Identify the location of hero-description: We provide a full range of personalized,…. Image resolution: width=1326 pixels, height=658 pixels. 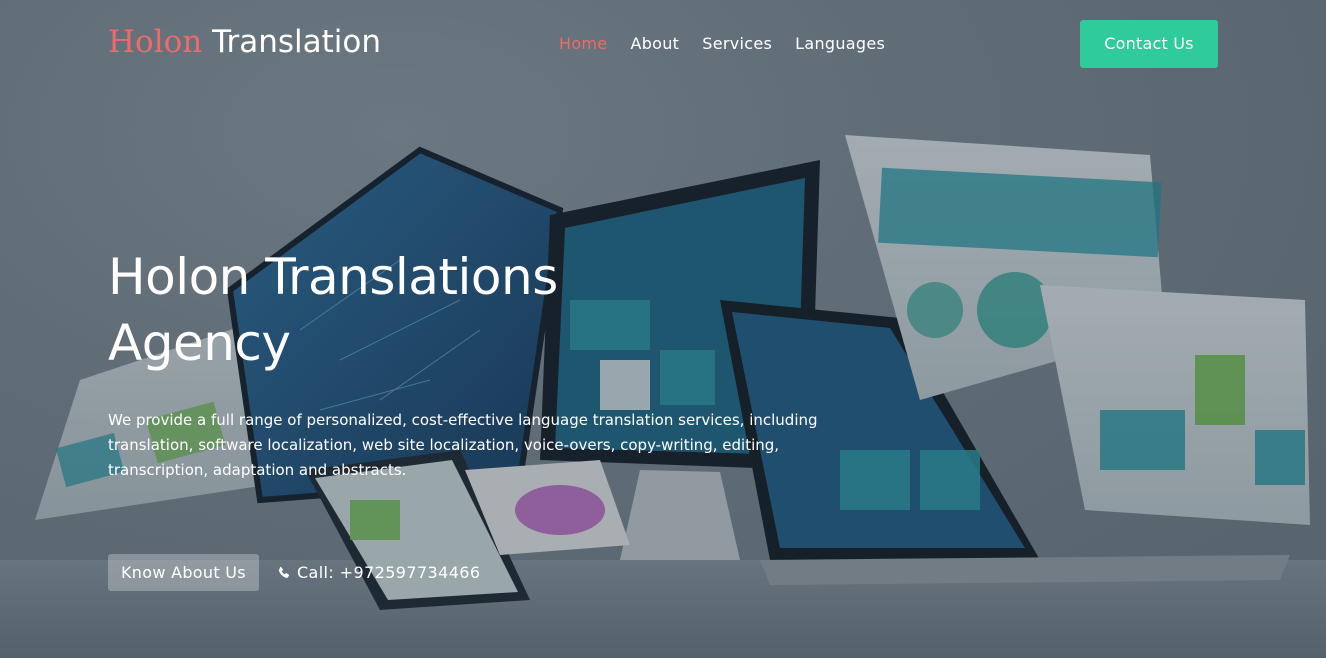
(463, 445).